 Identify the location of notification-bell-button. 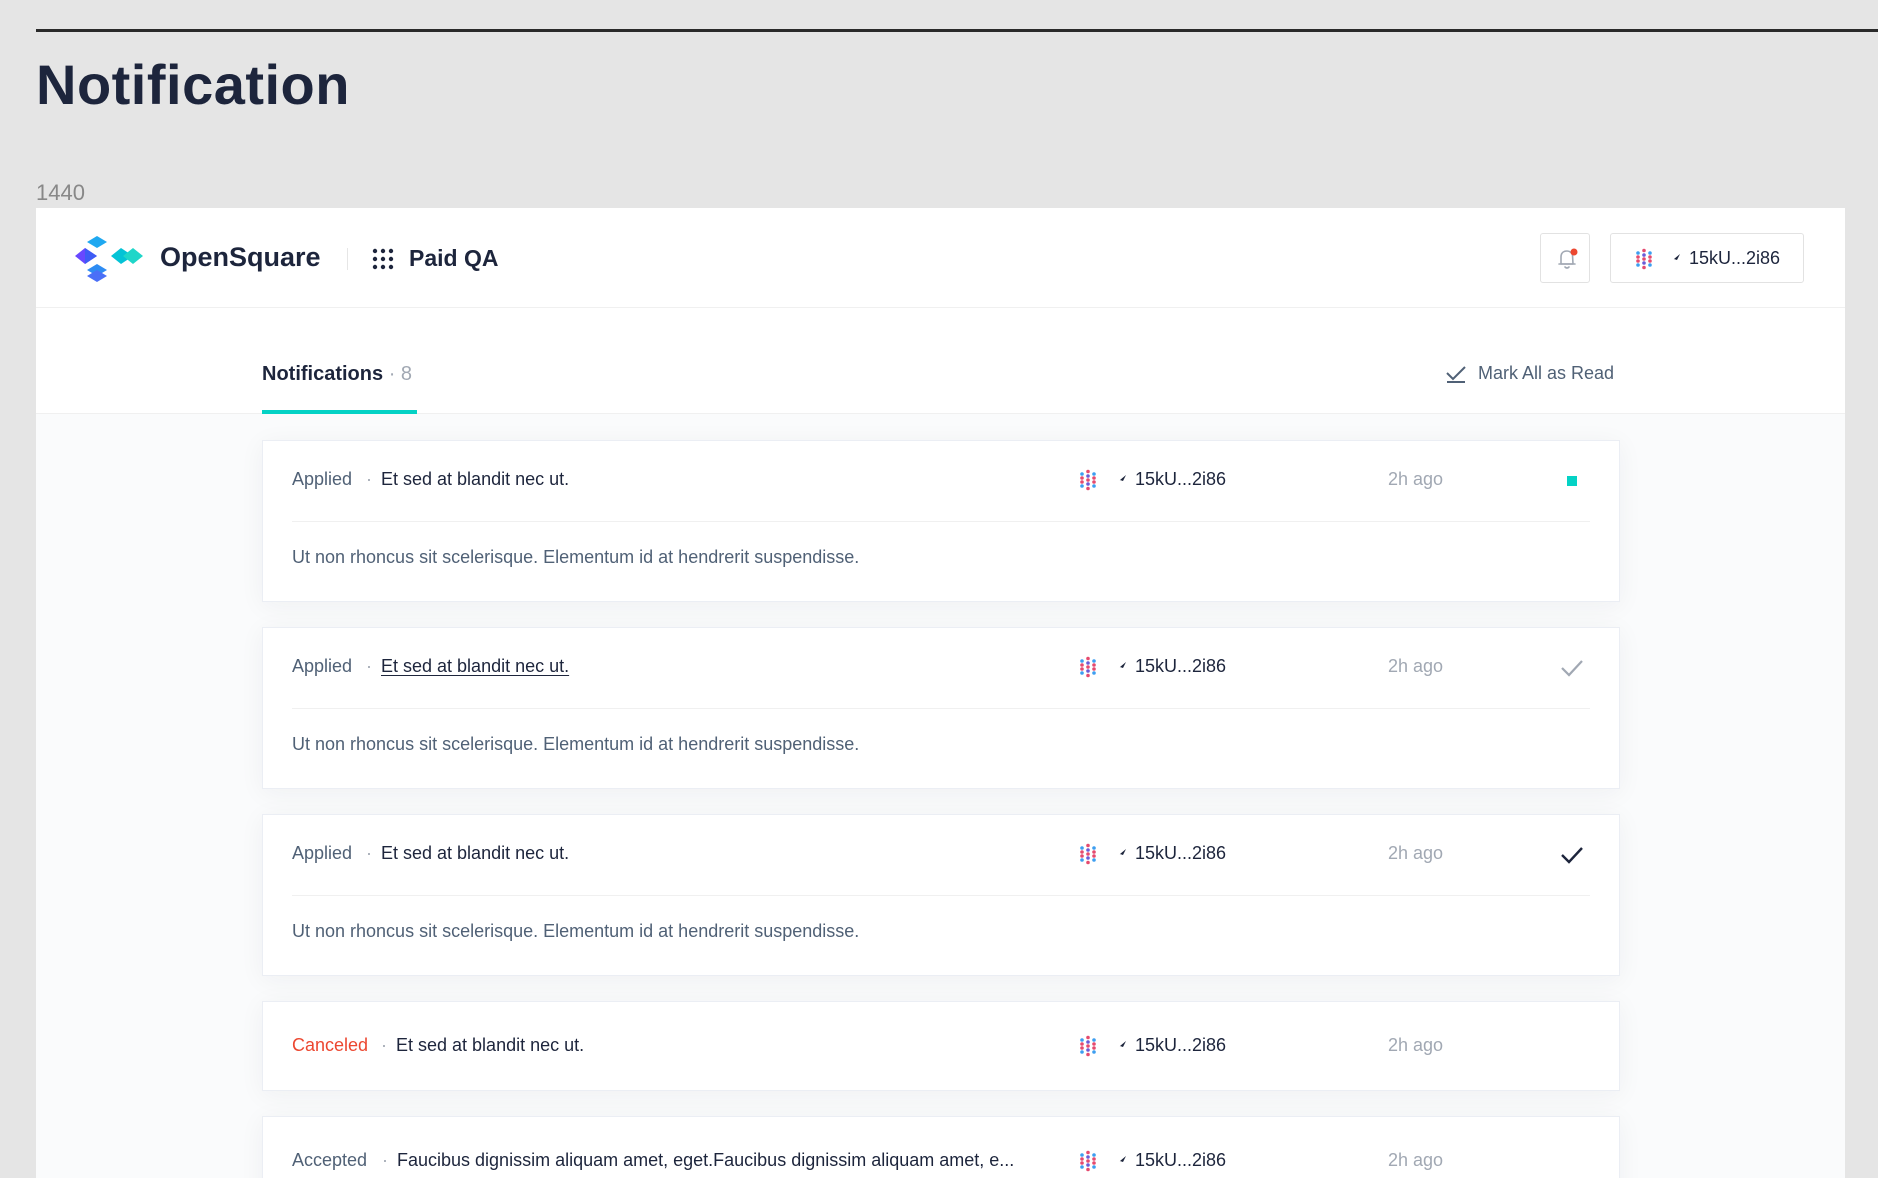
(1565, 258).